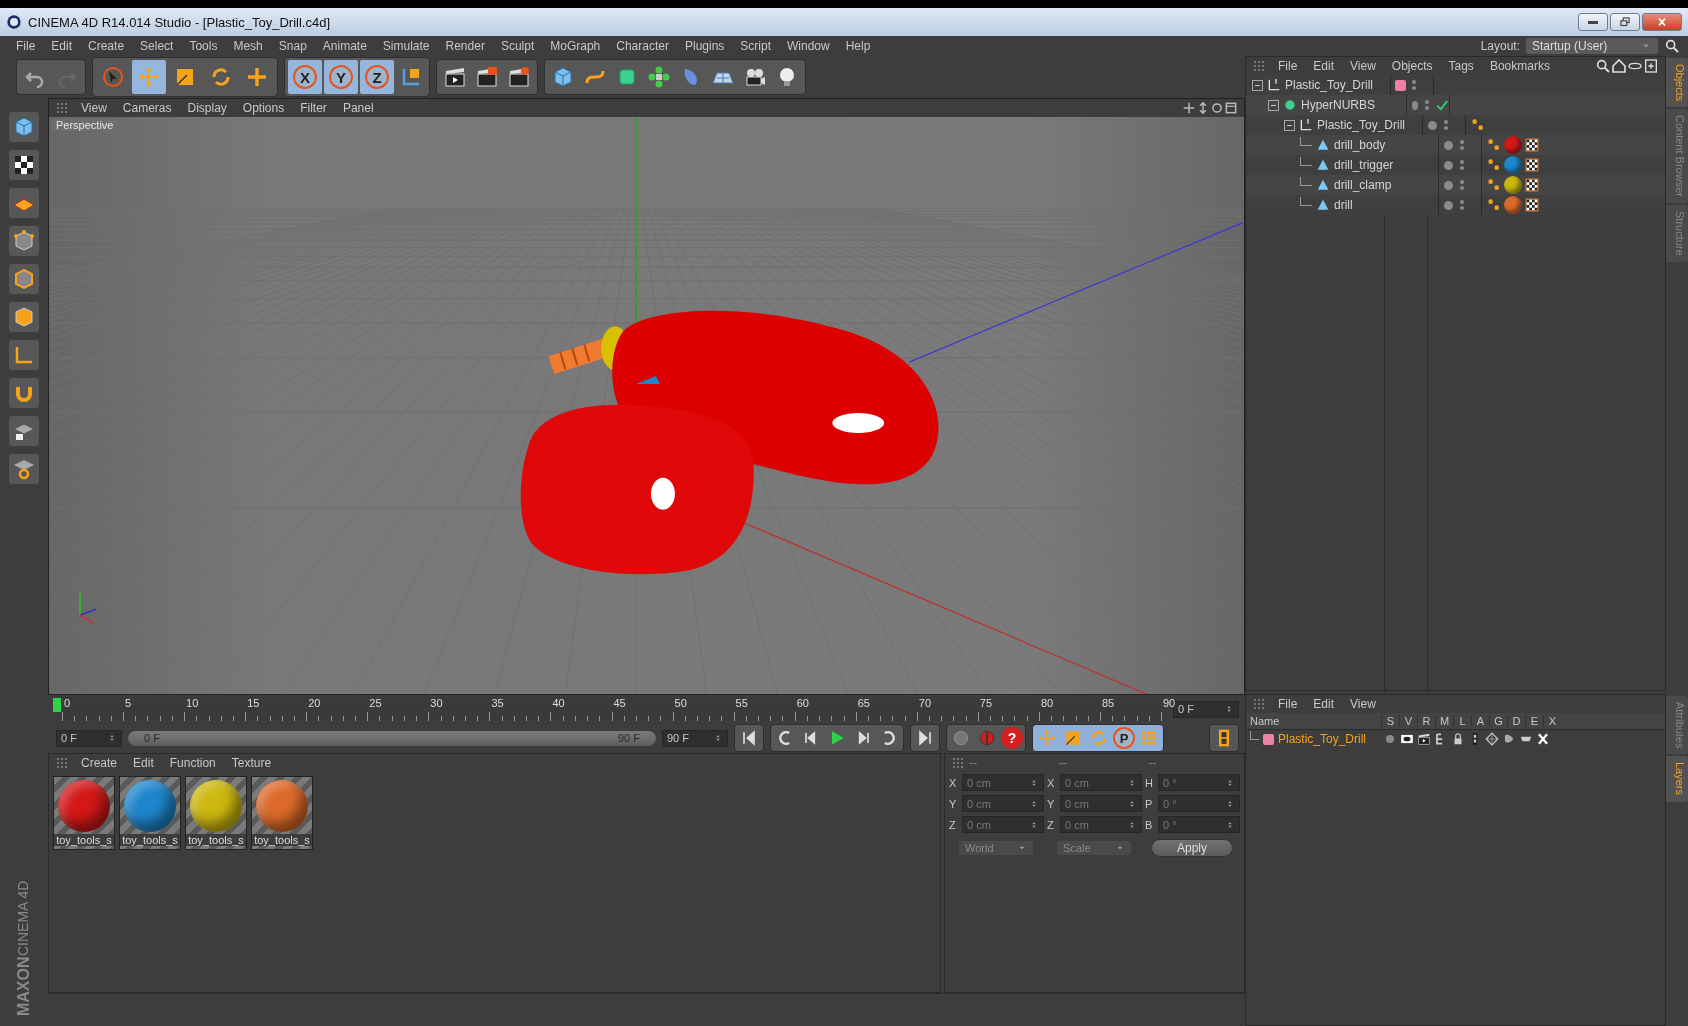 Image resolution: width=1688 pixels, height=1026 pixels. Describe the element at coordinates (1677, 83) in the screenshot. I see `side-tab: Objects` at that location.